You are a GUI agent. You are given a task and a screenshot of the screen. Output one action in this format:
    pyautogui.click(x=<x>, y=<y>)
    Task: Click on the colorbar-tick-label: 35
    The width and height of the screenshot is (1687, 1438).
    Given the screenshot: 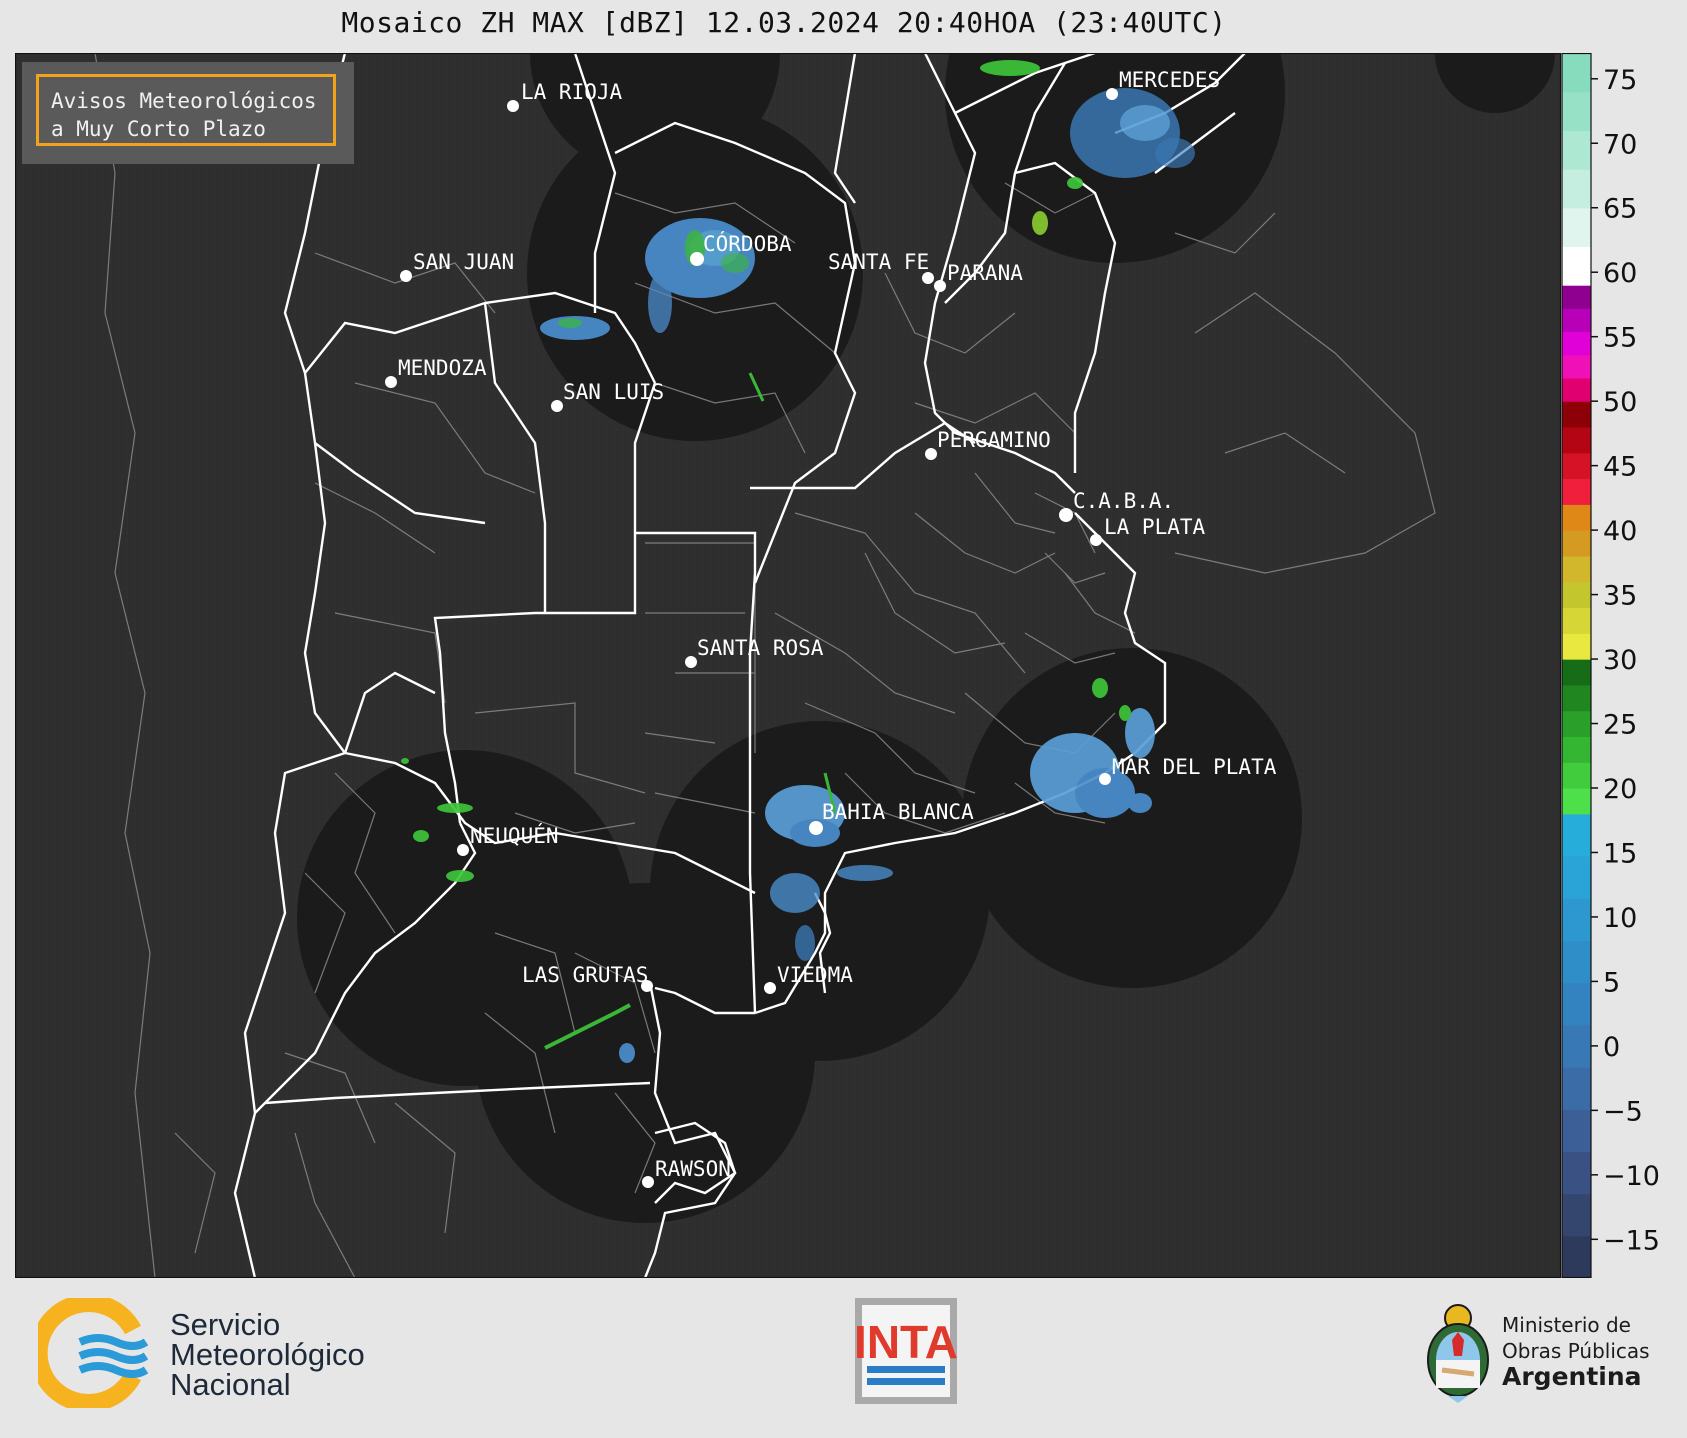 What is the action you would take?
    pyautogui.click(x=1620, y=596)
    